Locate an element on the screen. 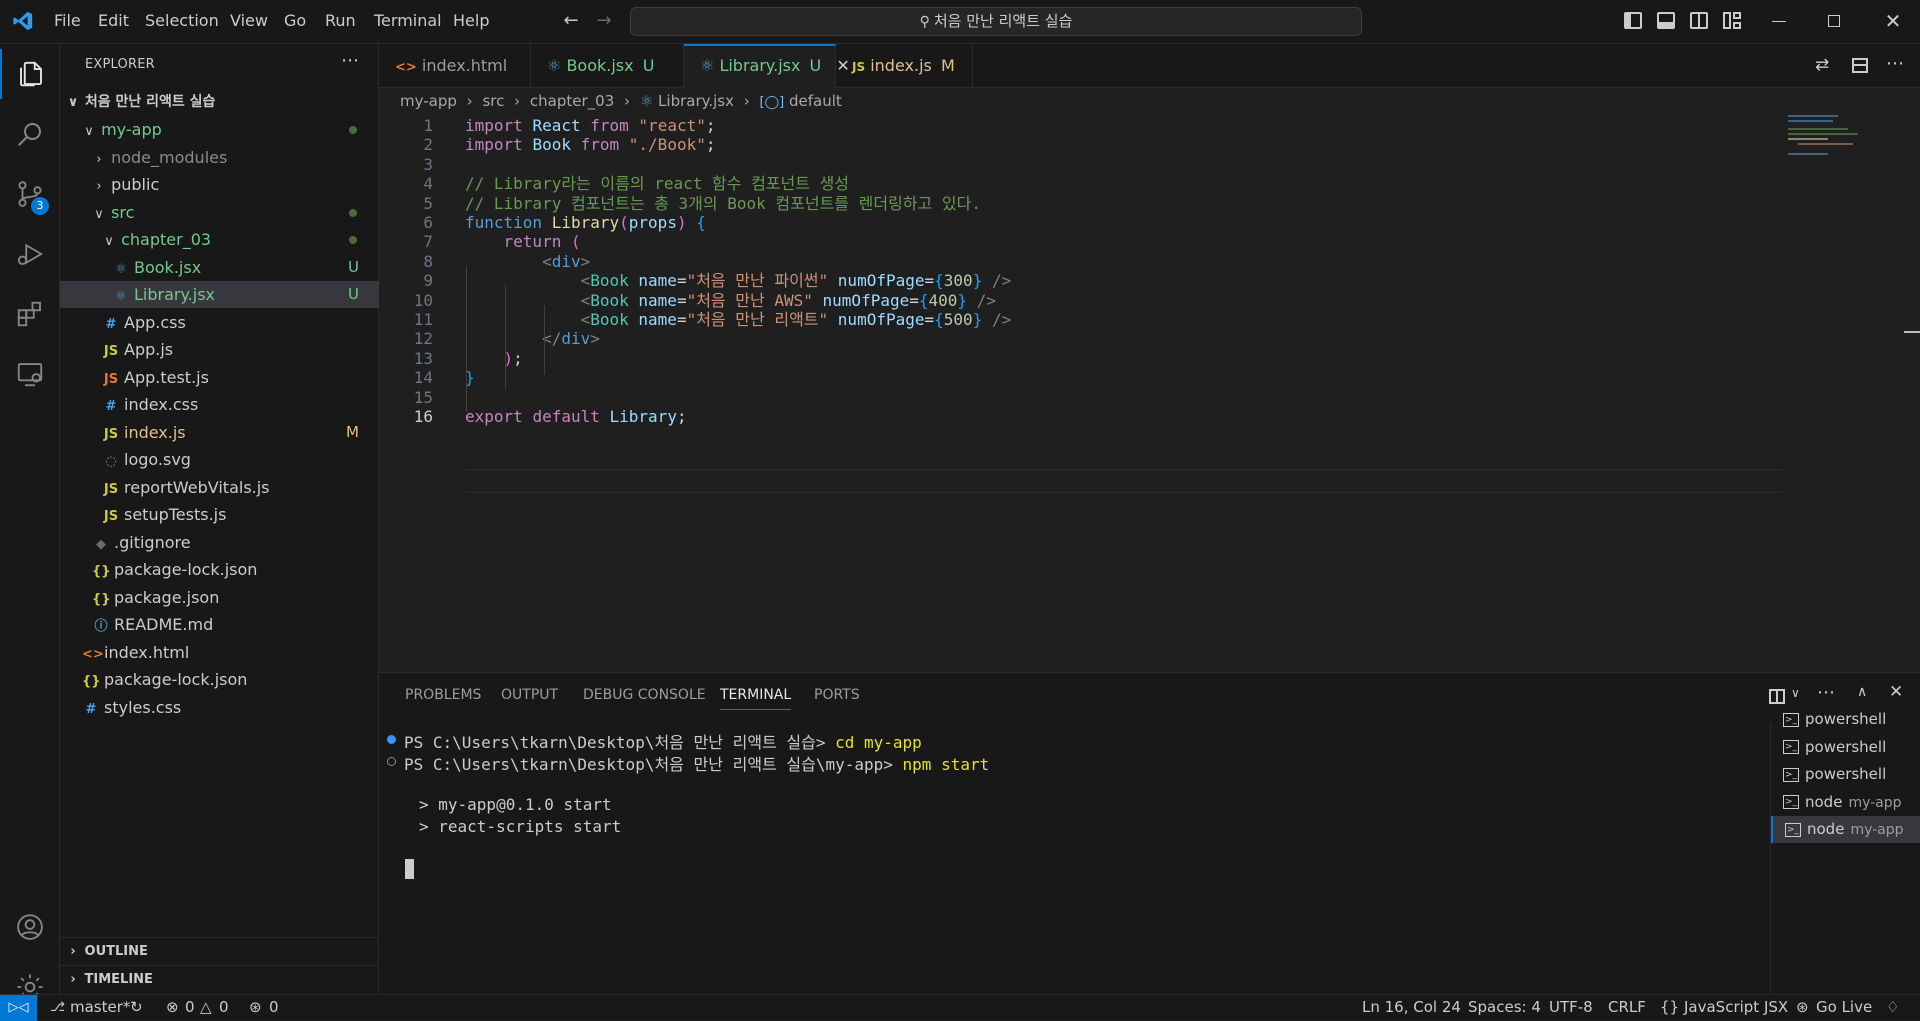  explorer-icon is located at coordinates (30, 74).